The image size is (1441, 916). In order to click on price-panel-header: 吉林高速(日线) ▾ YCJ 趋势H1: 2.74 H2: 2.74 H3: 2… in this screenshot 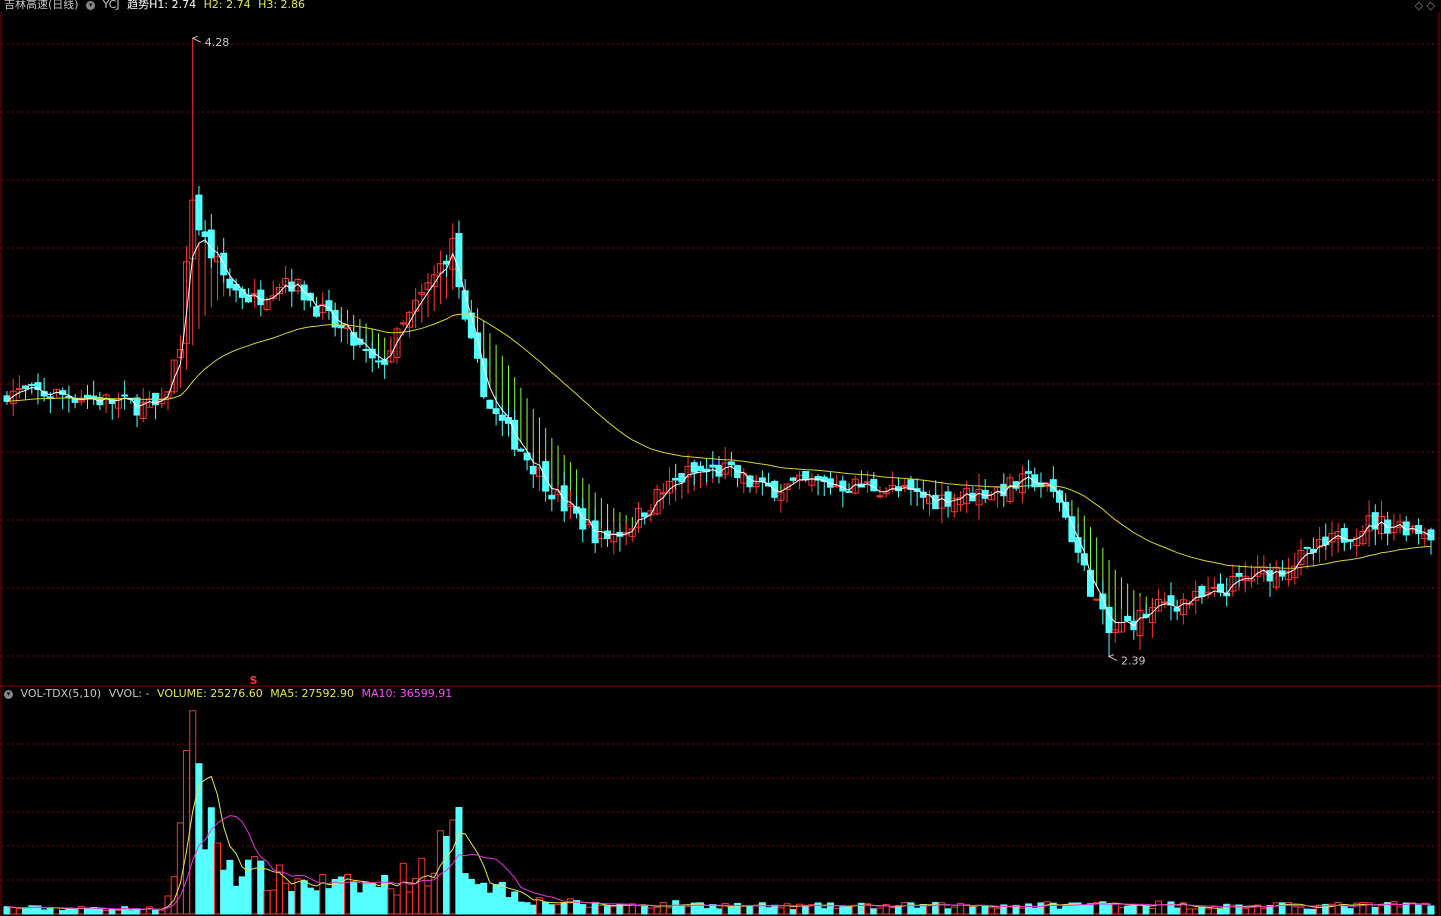, I will do `click(156, 5)`.